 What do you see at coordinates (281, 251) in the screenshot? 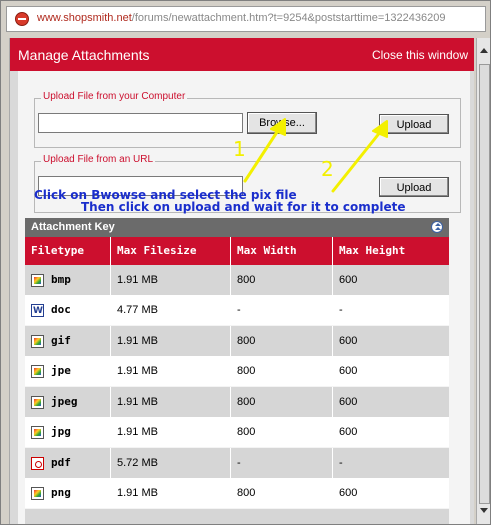
I see `column-header-max-width: Max Width` at bounding box center [281, 251].